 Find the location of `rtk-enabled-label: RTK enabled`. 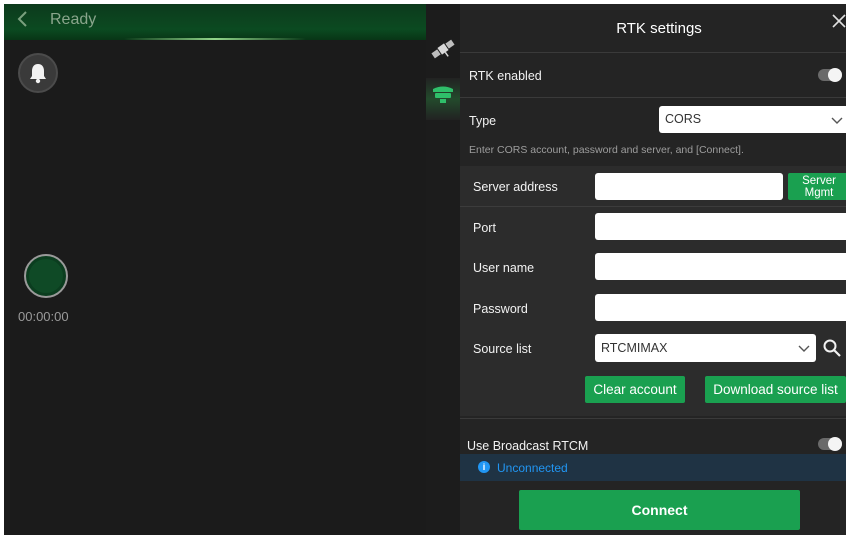

rtk-enabled-label: RTK enabled is located at coordinates (505, 76).